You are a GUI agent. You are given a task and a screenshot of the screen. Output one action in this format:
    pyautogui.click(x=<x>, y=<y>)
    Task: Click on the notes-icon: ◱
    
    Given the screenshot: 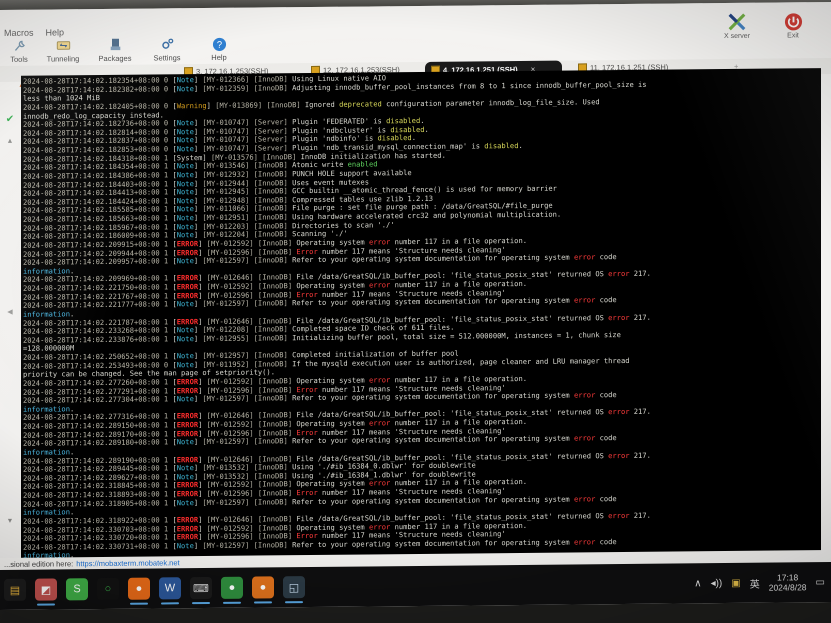 What is the action you would take?
    pyautogui.click(x=294, y=587)
    